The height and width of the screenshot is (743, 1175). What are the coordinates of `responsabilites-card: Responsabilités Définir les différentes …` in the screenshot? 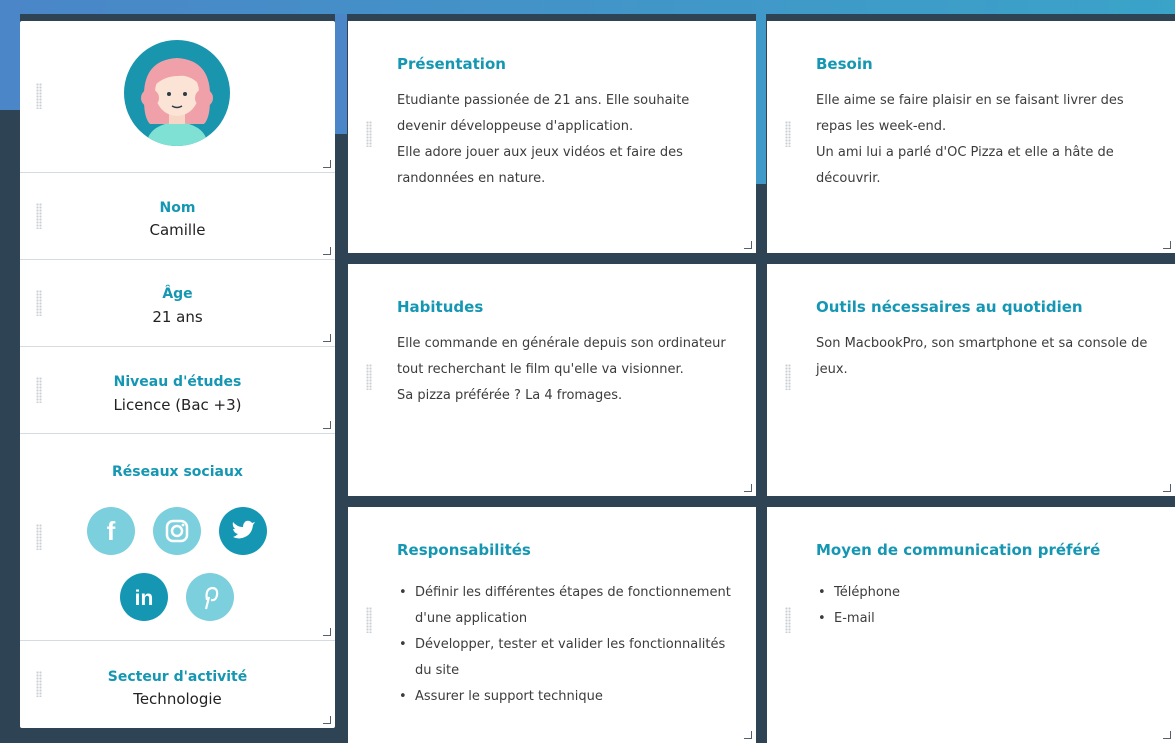 It's located at (552, 625).